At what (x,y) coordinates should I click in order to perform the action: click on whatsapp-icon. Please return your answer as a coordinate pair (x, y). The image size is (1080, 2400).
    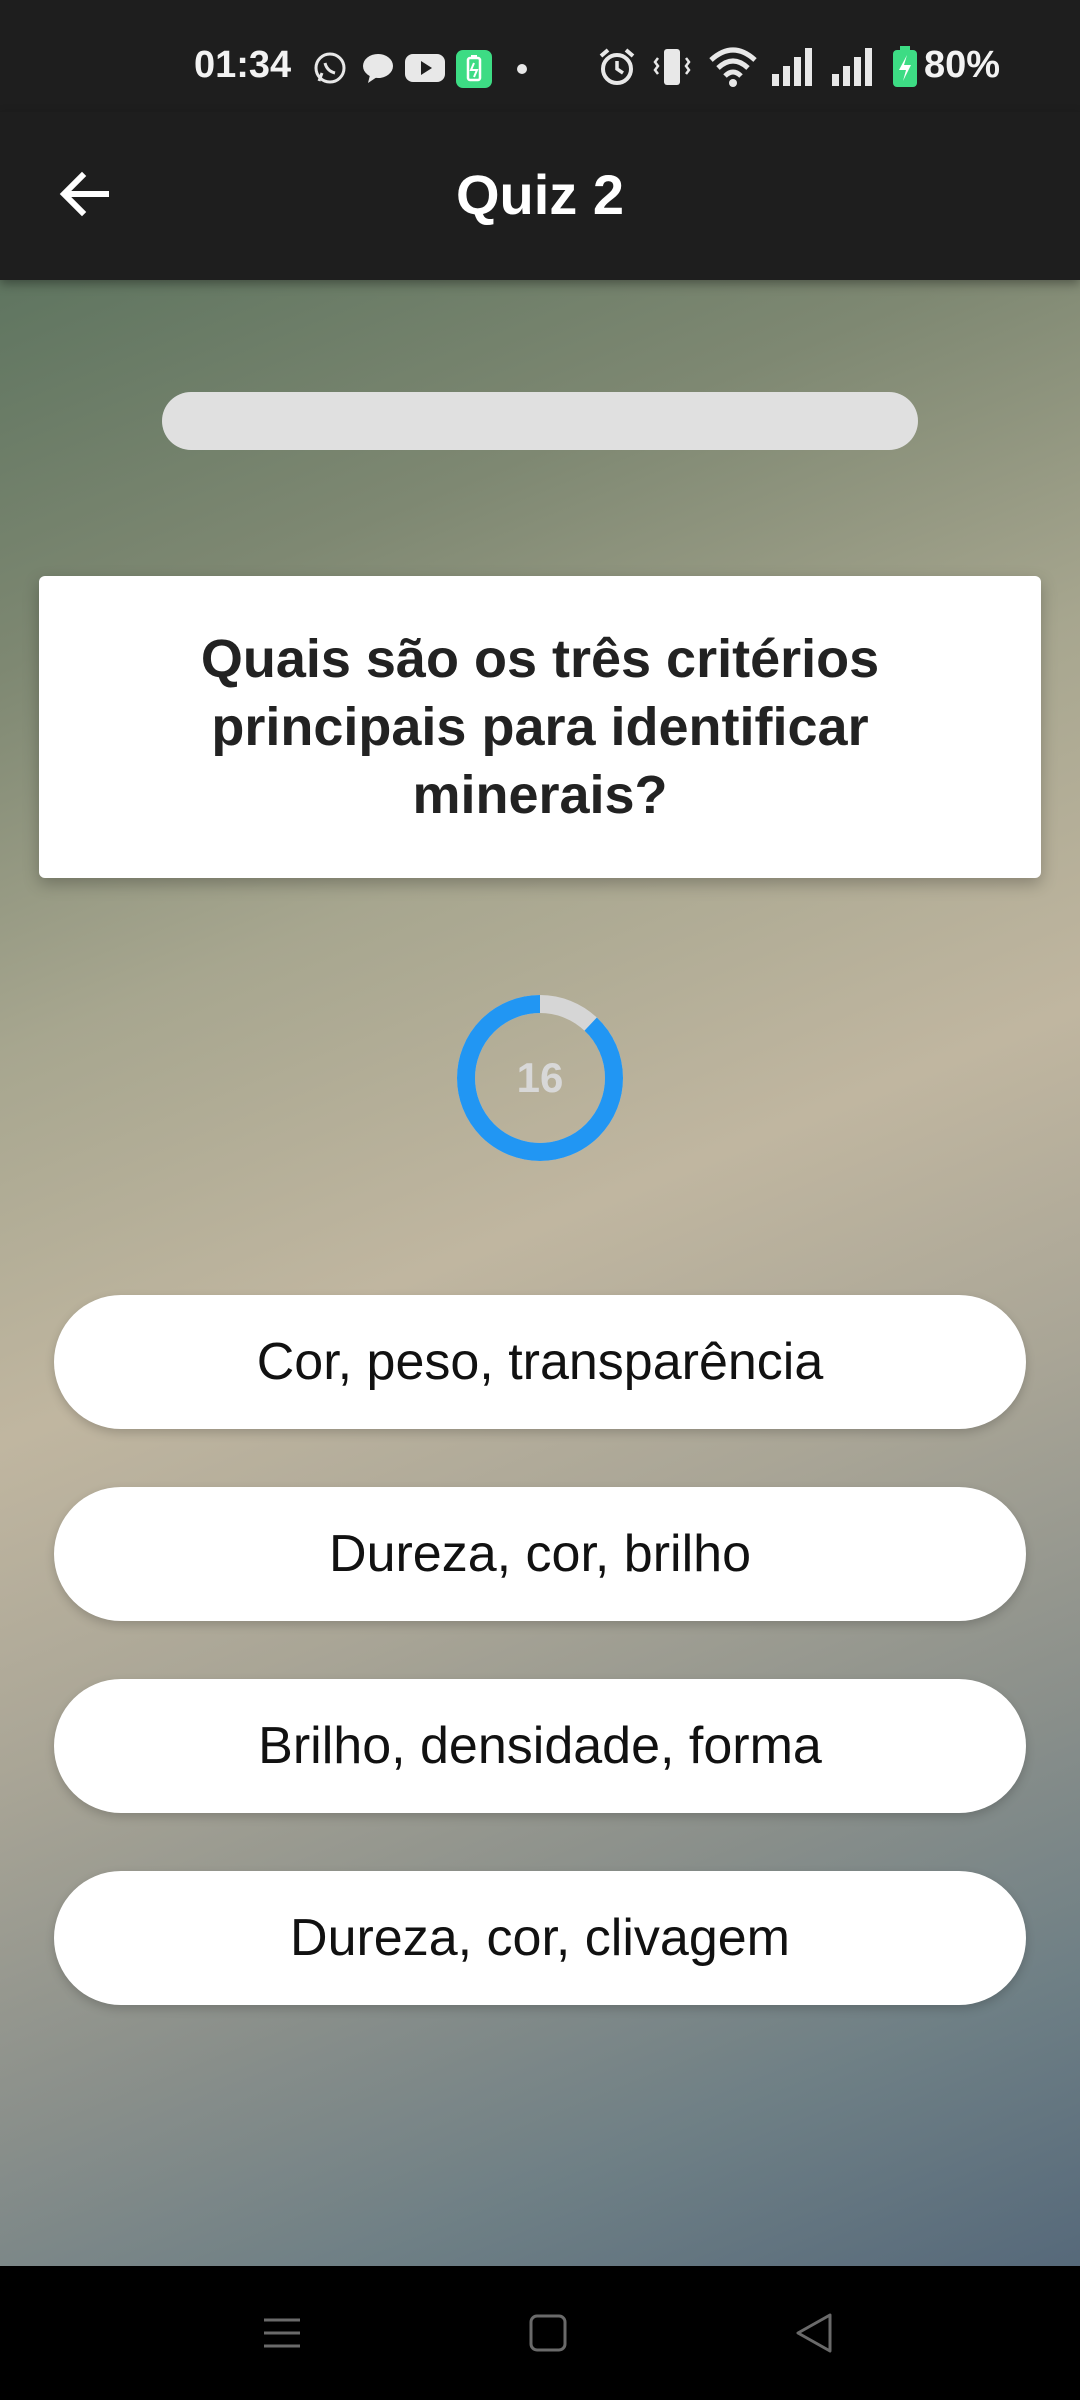
    Looking at the image, I should click on (330, 70).